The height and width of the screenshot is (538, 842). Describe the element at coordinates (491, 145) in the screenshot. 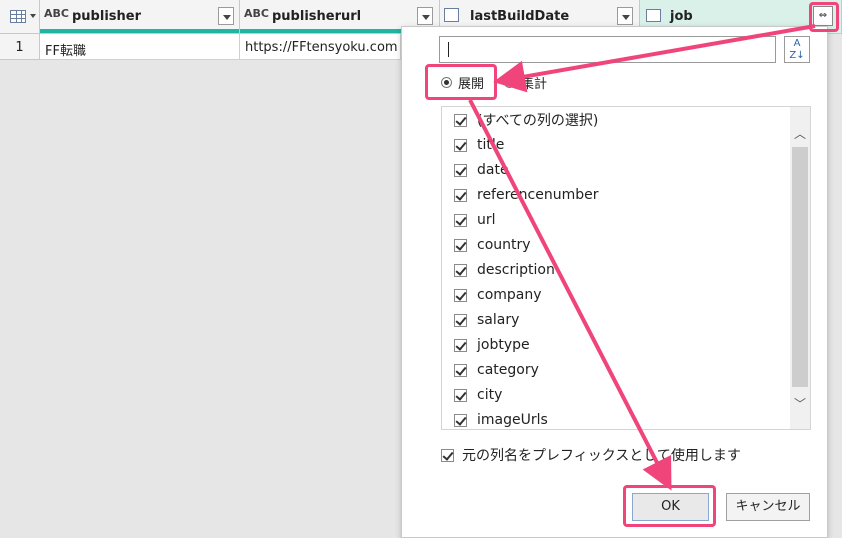

I see `item-label: title` at that location.